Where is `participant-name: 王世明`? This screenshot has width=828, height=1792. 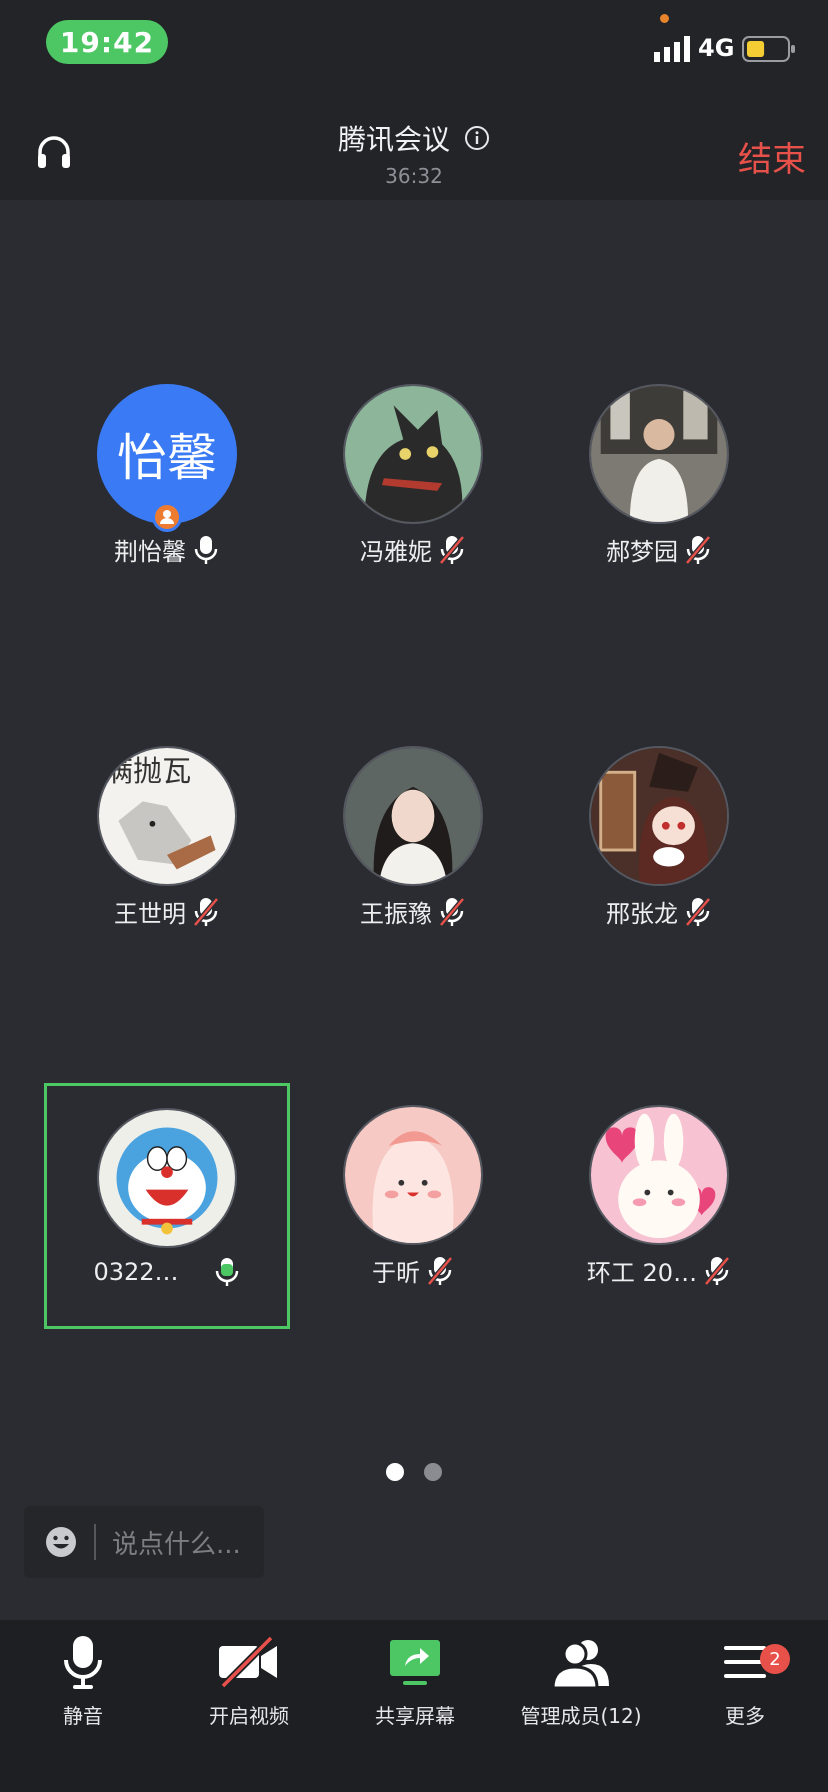 participant-name: 王世明 is located at coordinates (150, 914).